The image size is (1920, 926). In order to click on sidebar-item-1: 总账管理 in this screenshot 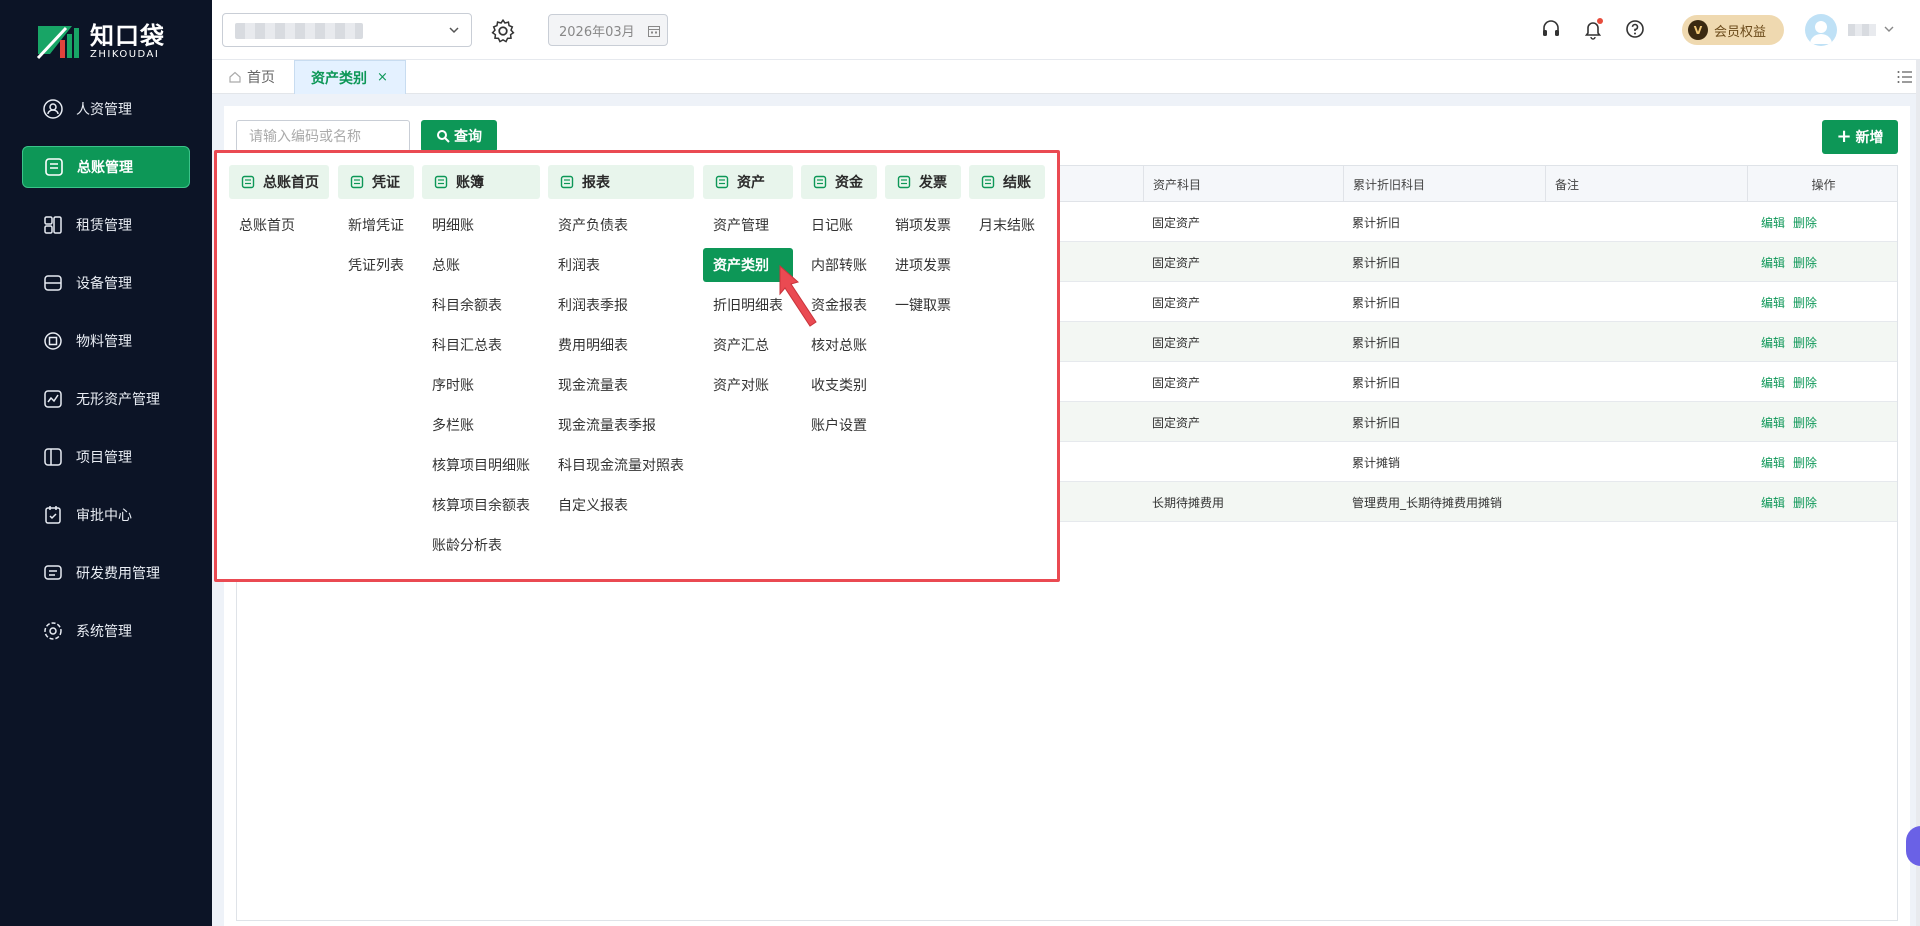, I will do `click(106, 167)`.